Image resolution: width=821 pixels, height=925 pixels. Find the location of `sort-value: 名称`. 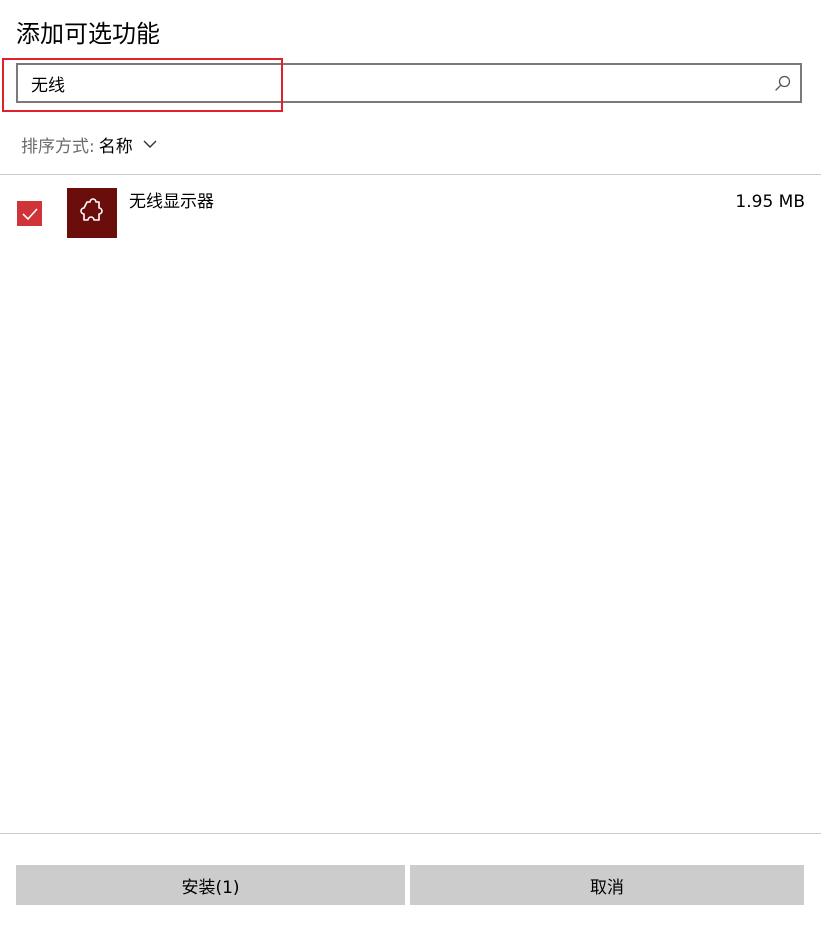

sort-value: 名称 is located at coordinates (115, 146).